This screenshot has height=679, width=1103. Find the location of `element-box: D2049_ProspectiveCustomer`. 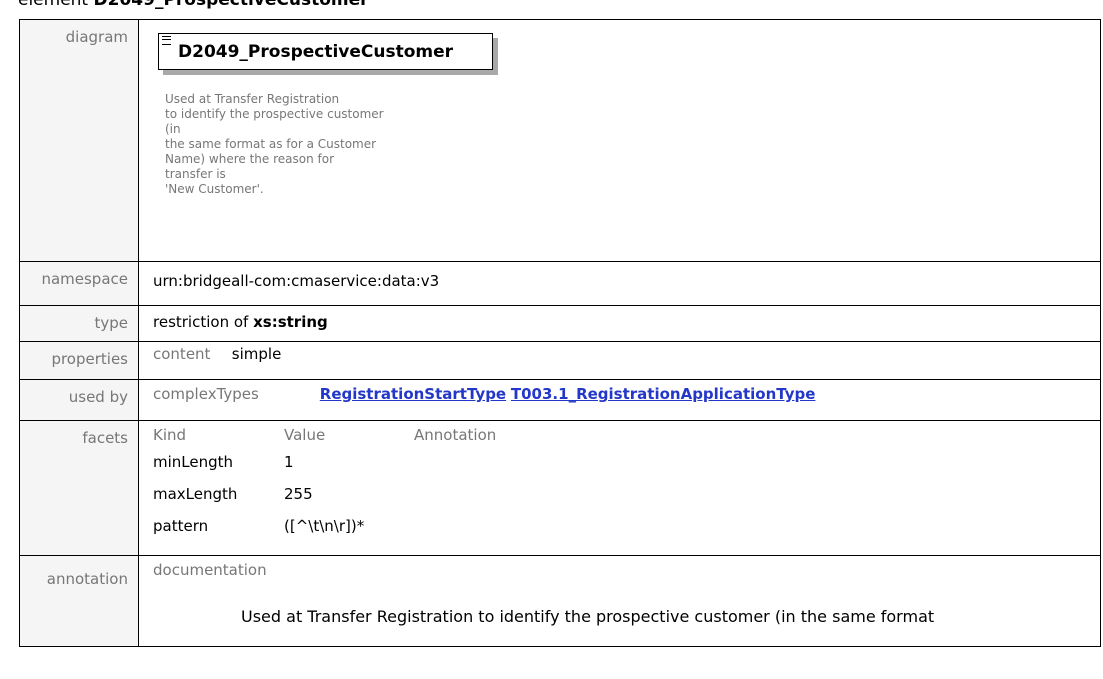

element-box: D2049_ProspectiveCustomer is located at coordinates (325, 51).